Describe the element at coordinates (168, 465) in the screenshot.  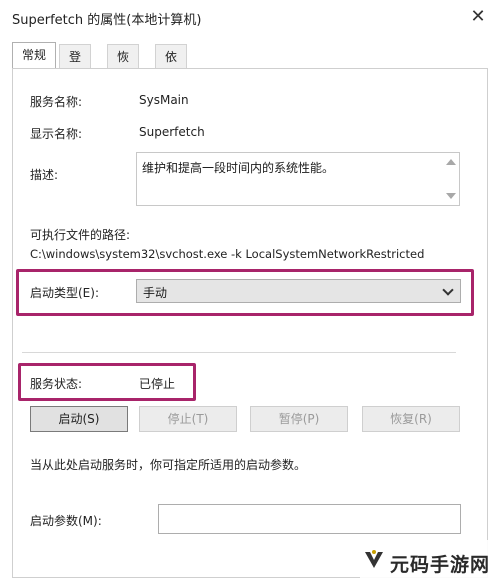
I see `hint-text: 当从此处启动服务时，你可指定所适用的启动参数。` at that location.